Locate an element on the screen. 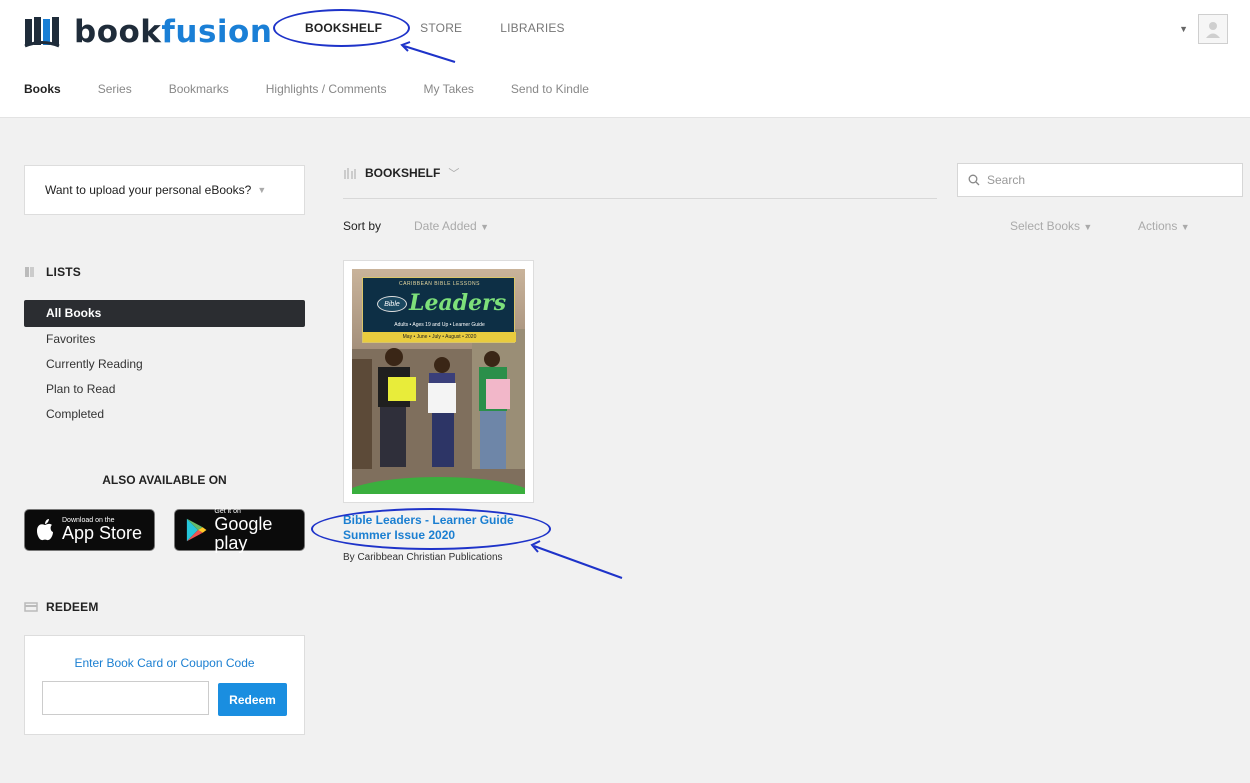 This screenshot has height=783, width=1250. tab-bookmarks: Bookmarks is located at coordinates (199, 89).